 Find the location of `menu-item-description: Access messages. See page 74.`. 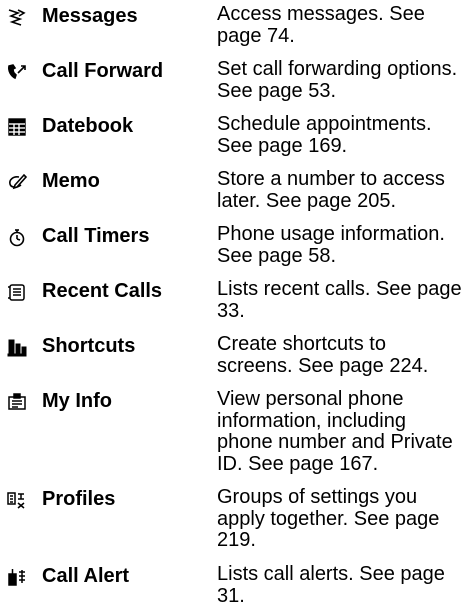

menu-item-description: Access messages. See page 74. is located at coordinates (321, 25).